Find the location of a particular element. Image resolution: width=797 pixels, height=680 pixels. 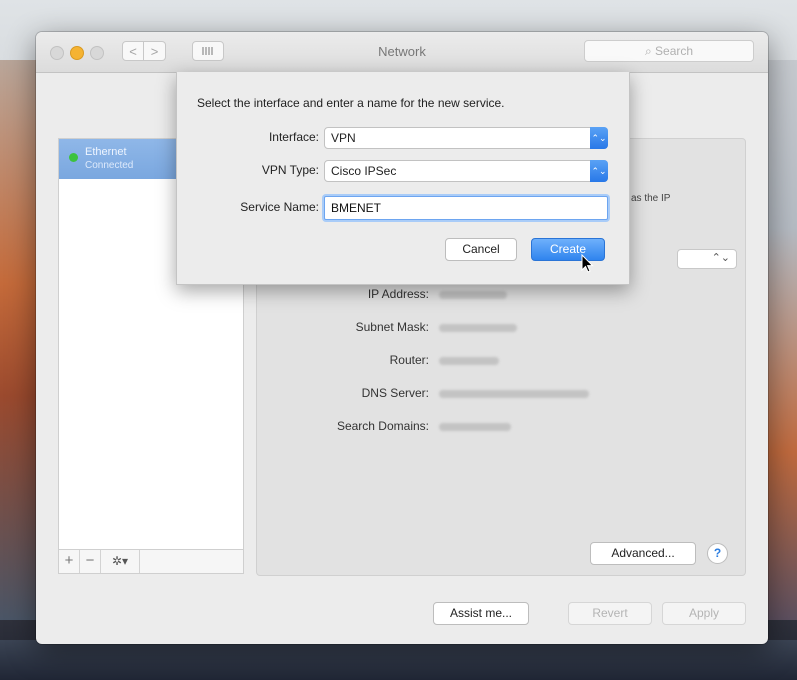

subnet-mask-value is located at coordinates (478, 328).